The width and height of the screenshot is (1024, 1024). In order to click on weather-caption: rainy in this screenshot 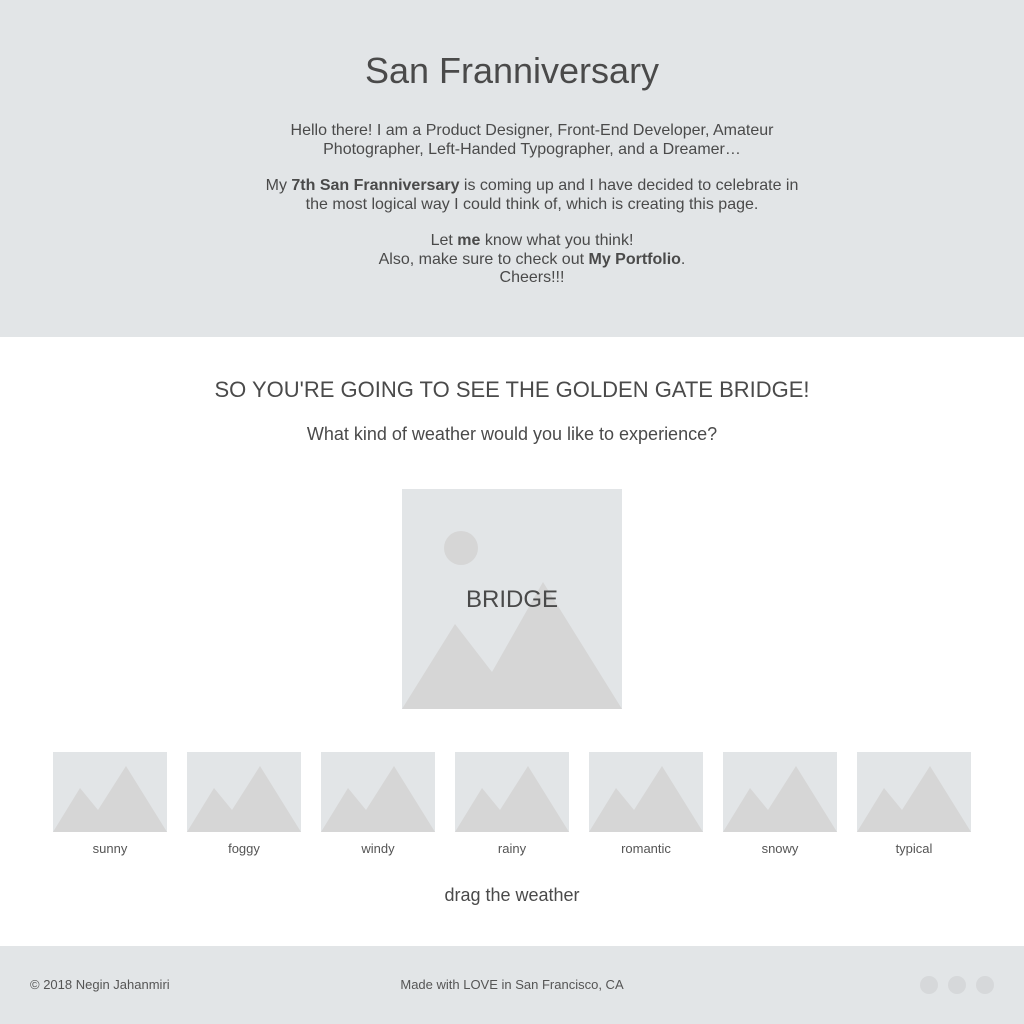, I will do `click(512, 848)`.